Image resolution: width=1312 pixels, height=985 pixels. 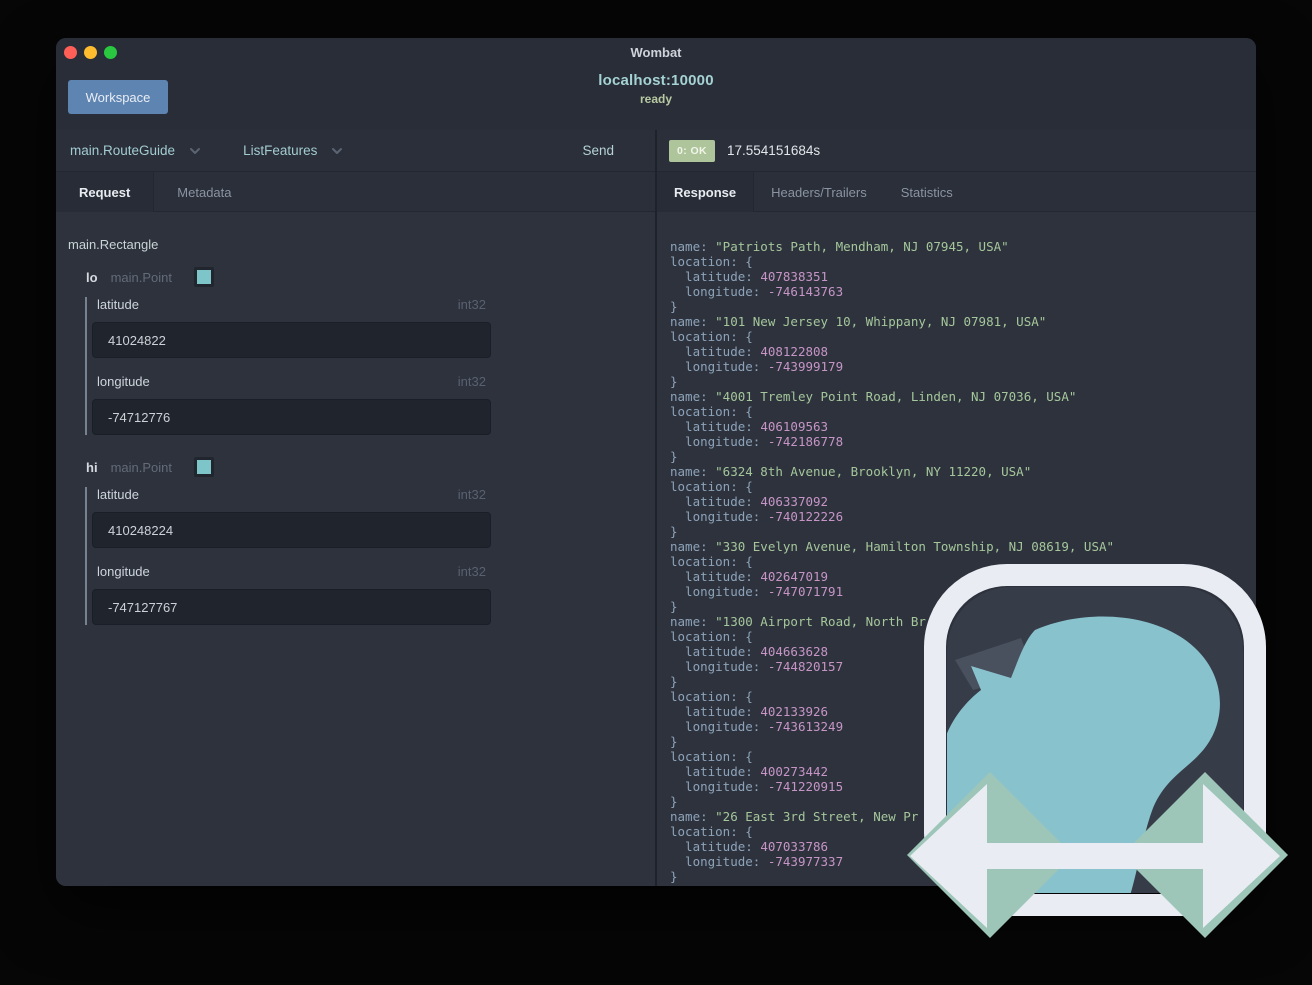 I want to click on tab-headers-trailers: Headers/Trailers, so click(x=819, y=192).